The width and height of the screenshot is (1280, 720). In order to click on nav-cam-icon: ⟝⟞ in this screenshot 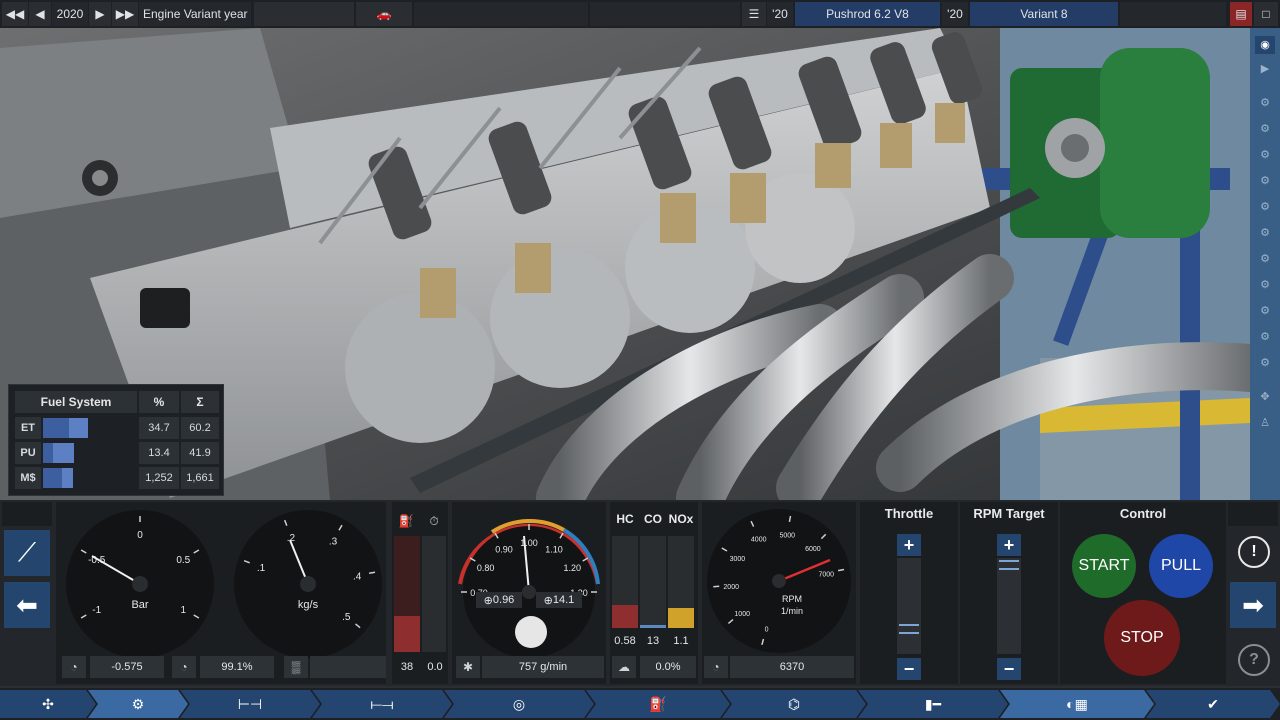, I will do `click(382, 704)`.